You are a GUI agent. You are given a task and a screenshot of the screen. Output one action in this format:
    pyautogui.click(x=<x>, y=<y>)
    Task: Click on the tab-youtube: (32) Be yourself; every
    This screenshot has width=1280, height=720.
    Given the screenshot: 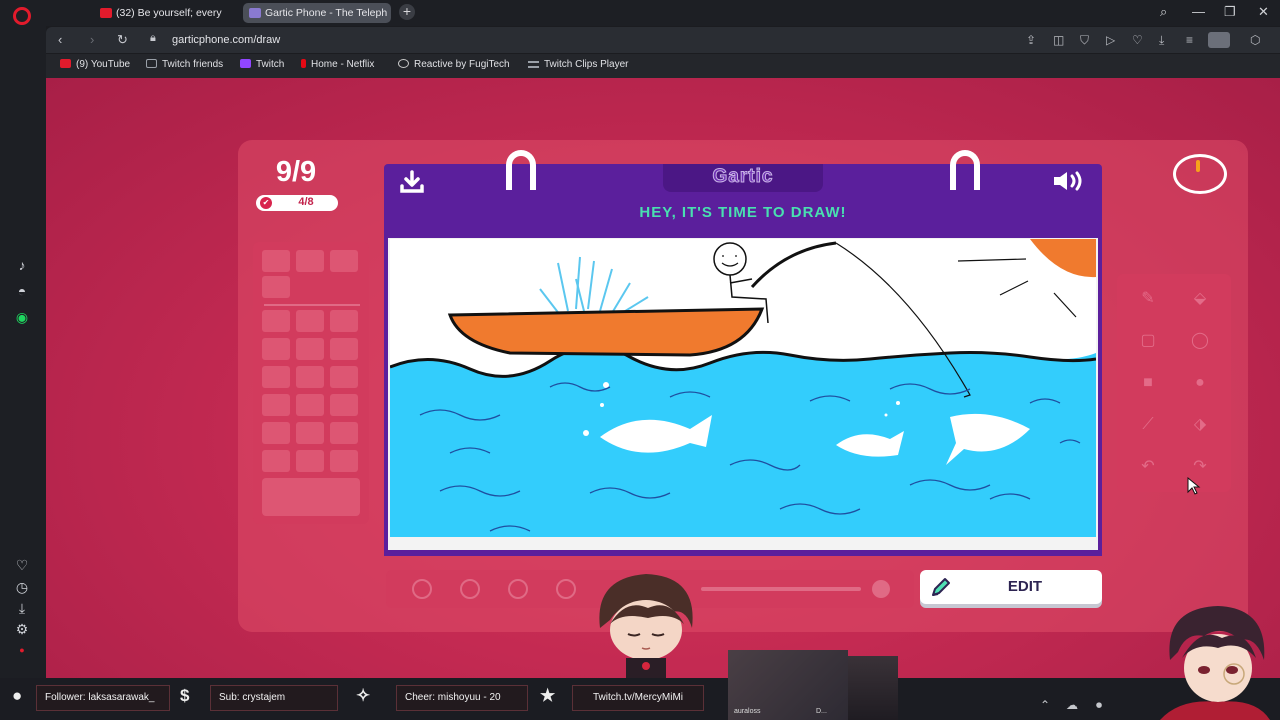 What is the action you would take?
    pyautogui.click(x=166, y=13)
    